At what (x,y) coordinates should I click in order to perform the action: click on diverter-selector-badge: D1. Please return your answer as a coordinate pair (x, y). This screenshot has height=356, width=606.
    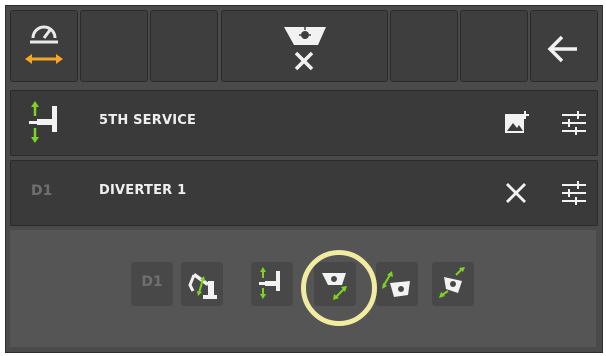
    Looking at the image, I should click on (152, 282).